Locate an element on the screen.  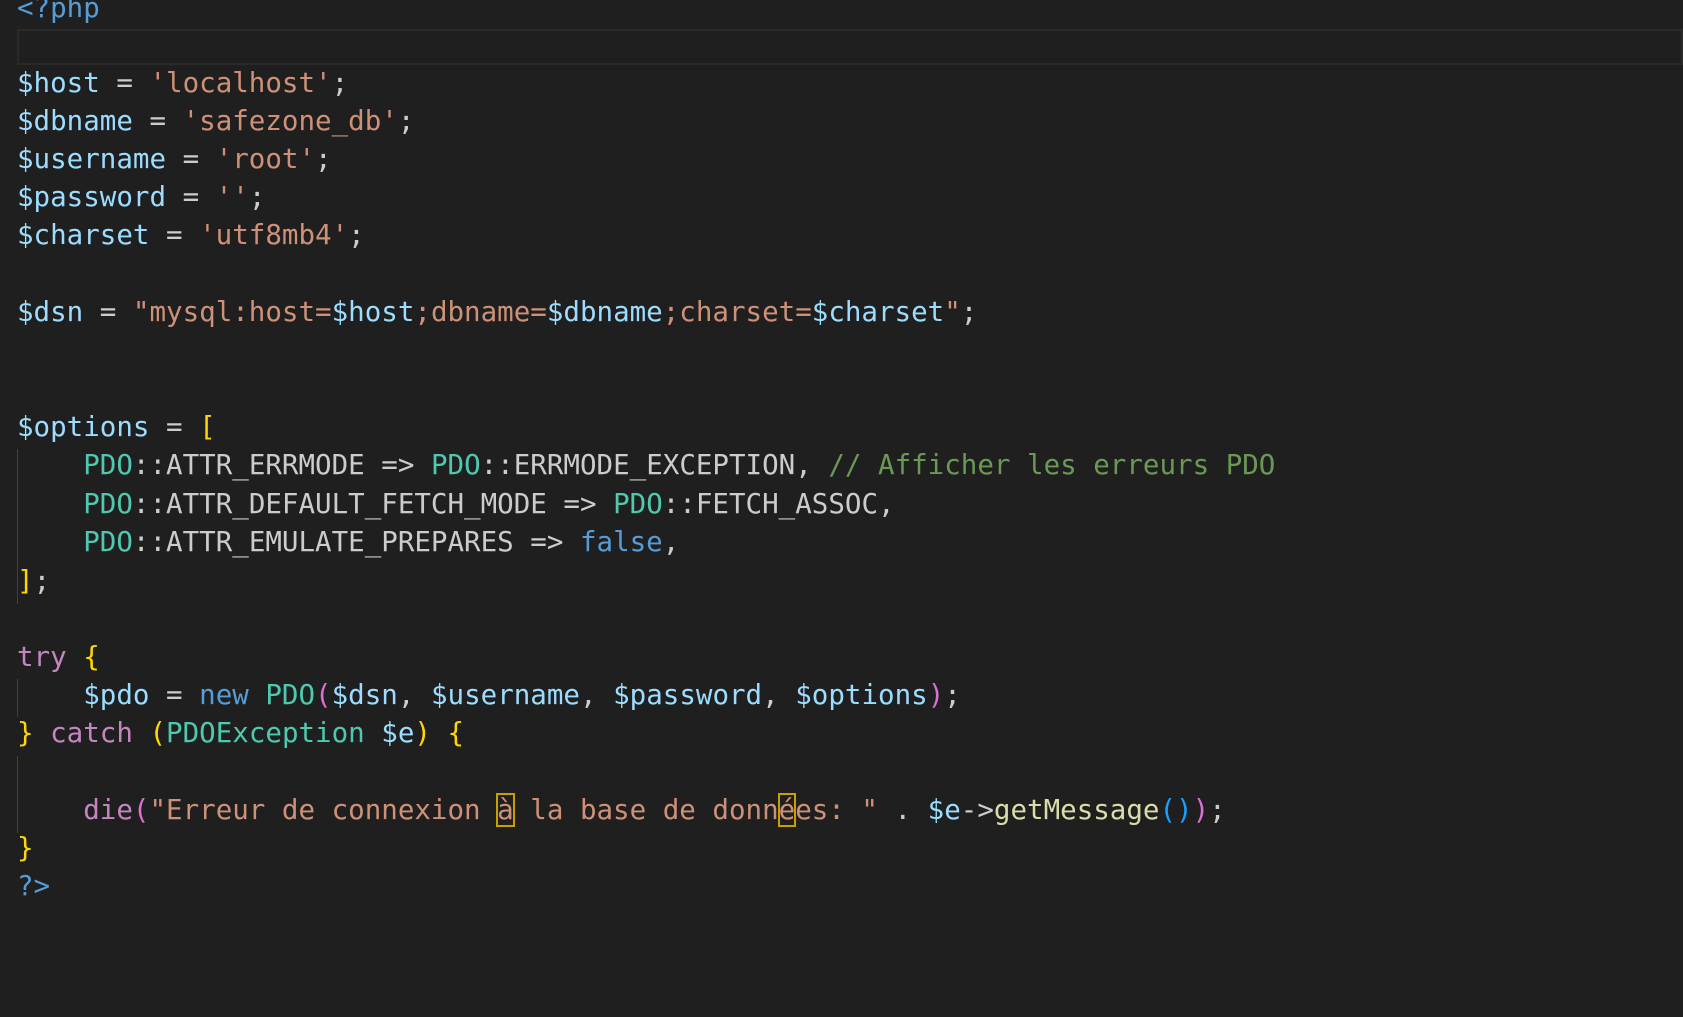
code-line-options-close: ]; is located at coordinates (34, 581).